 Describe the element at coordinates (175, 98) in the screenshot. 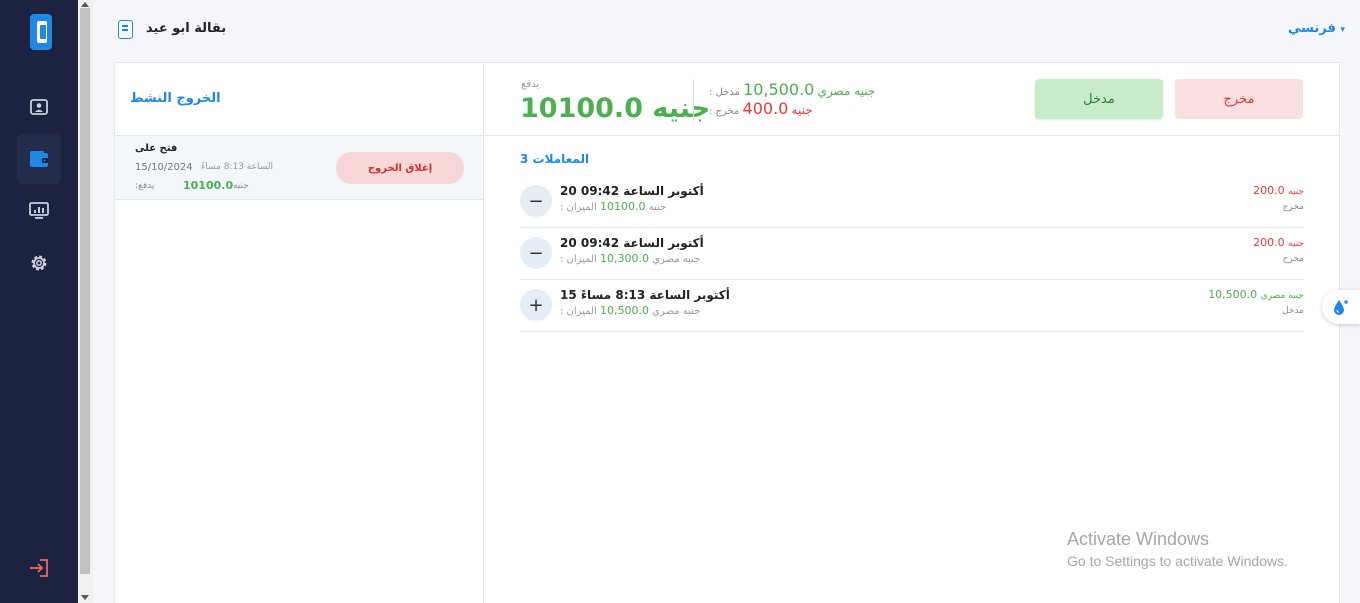

I see `active-shifts-title: الخروج النشط` at that location.